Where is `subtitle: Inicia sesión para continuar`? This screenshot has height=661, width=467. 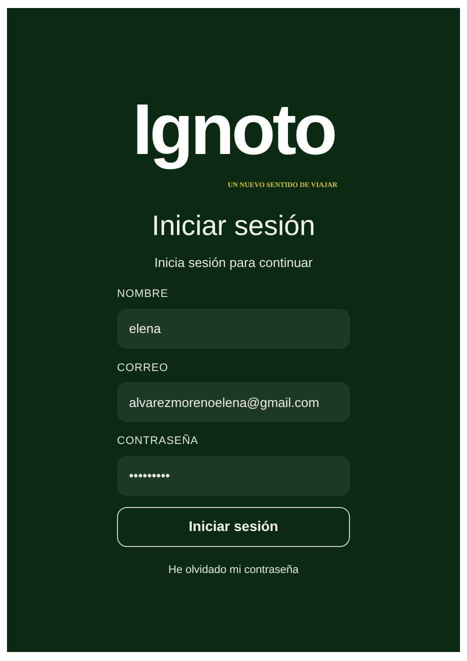 subtitle: Inicia sesión para continuar is located at coordinates (233, 263).